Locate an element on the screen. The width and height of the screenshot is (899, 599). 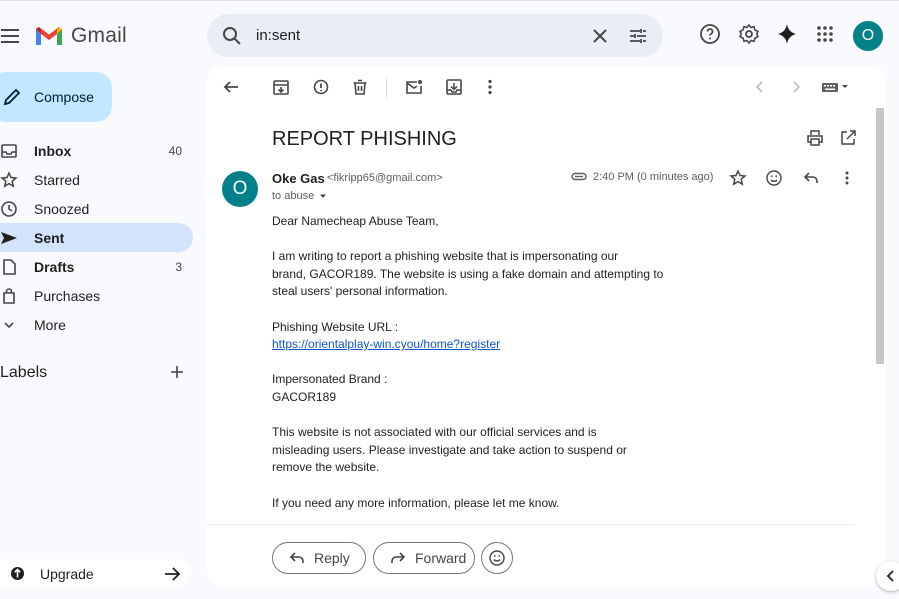
compose-button: Compose is located at coordinates (56, 97).